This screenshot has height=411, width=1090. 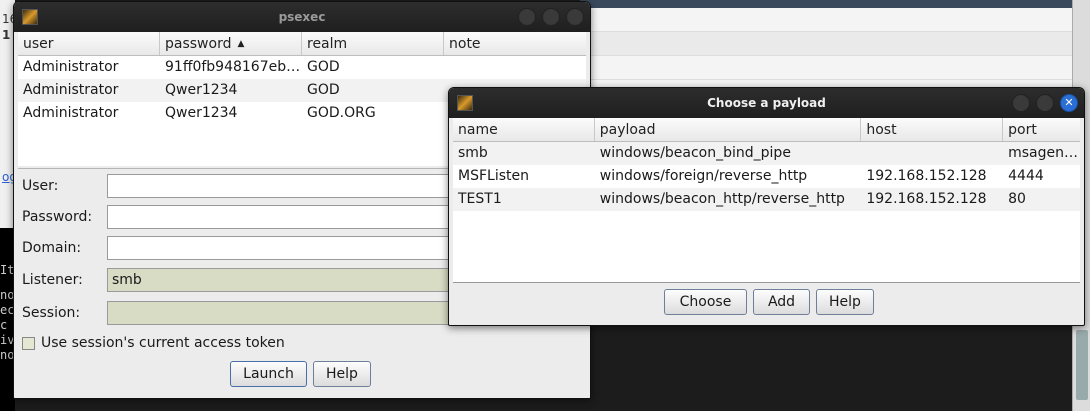 I want to click on payload-button-bar: Choose Add Help, so click(x=769, y=302).